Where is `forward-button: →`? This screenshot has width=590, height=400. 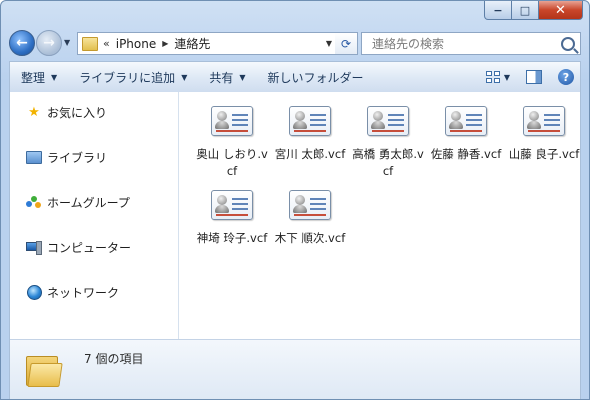
forward-button: → is located at coordinates (49, 43).